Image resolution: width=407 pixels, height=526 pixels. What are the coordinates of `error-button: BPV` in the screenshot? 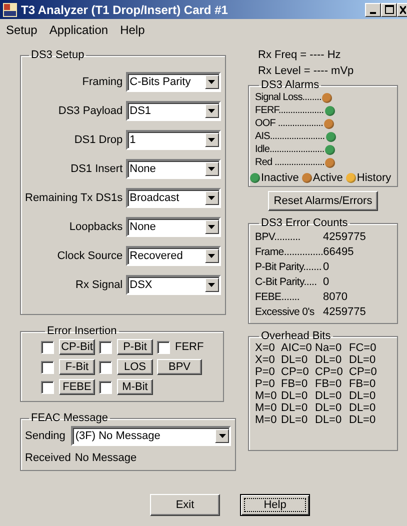 It's located at (179, 367).